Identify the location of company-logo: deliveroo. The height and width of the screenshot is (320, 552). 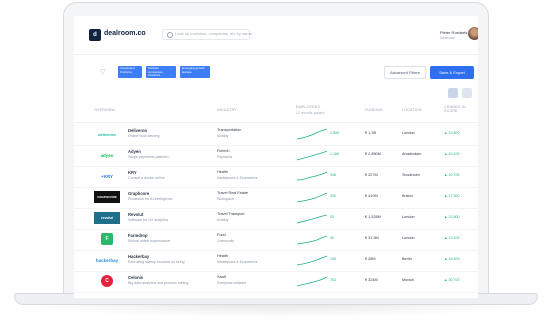
(107, 134).